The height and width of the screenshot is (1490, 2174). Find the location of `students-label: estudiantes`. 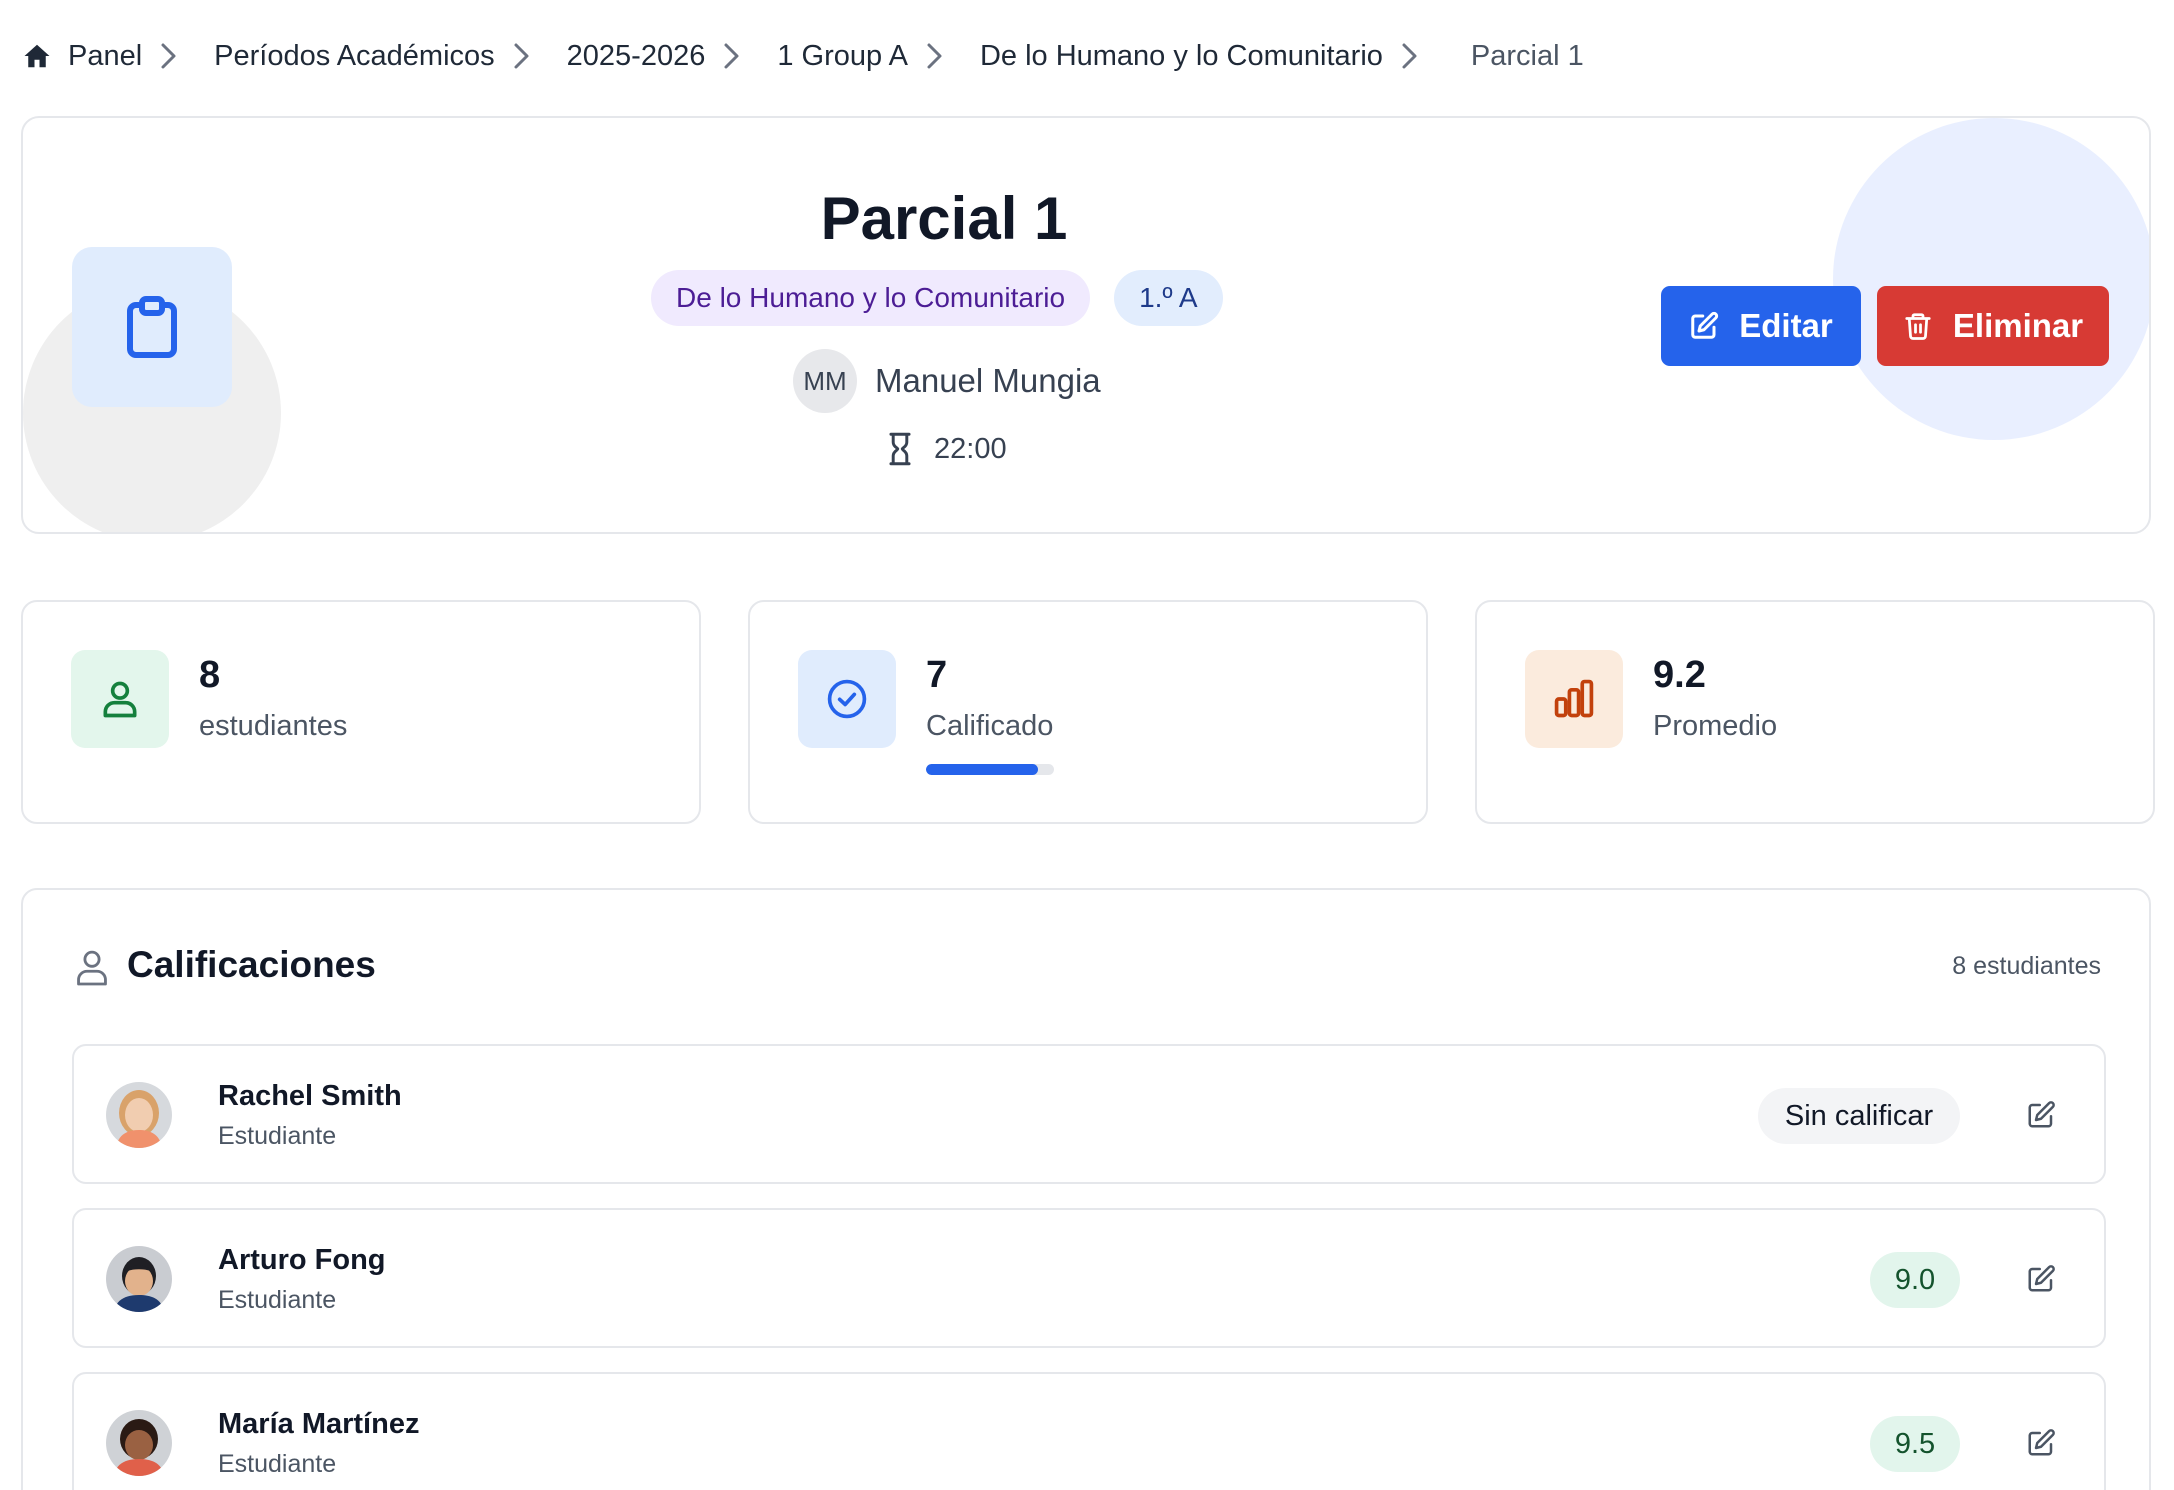

students-label: estudiantes is located at coordinates (273, 726).